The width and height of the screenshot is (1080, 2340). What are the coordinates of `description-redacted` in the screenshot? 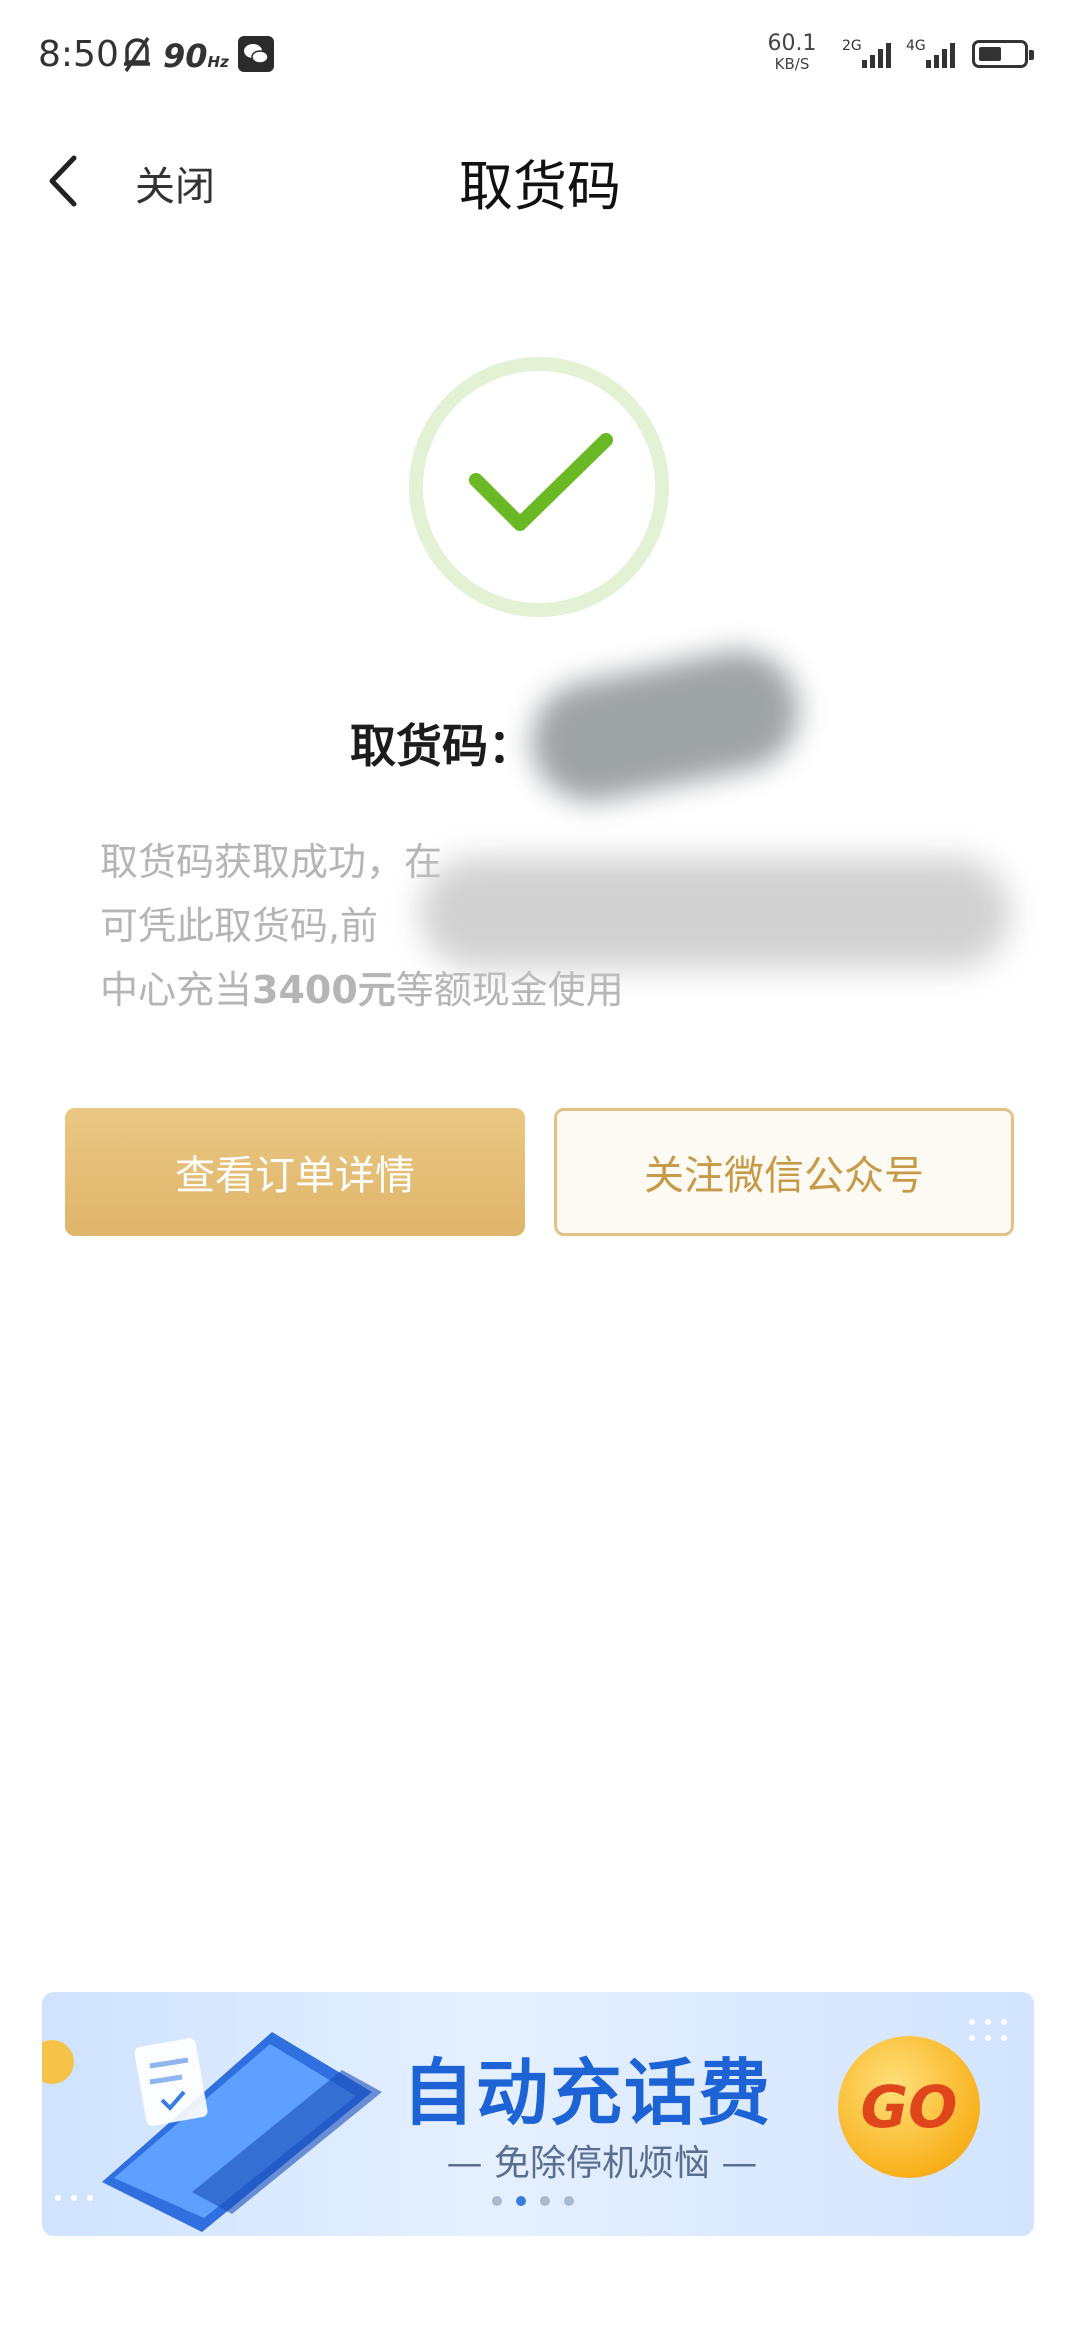 It's located at (720, 910).